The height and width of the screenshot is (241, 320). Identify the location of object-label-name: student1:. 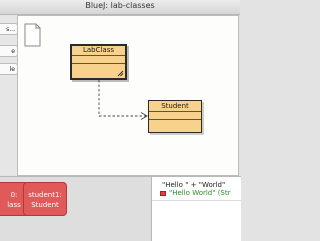
(45, 195).